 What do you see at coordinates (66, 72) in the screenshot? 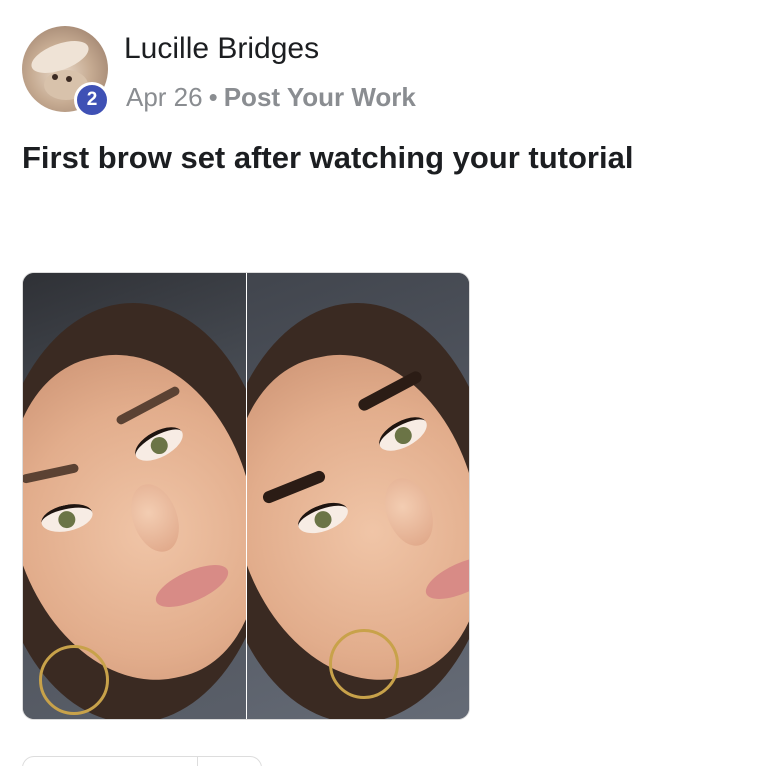
I see `author-avatar-container: 2` at bounding box center [66, 72].